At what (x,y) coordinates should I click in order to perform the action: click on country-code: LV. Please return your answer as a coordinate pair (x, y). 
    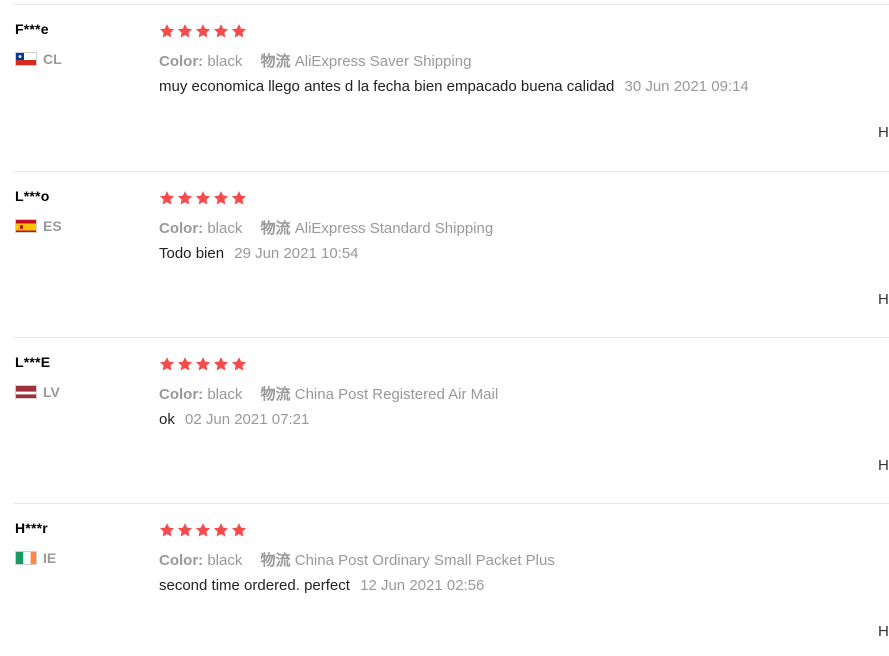
    Looking at the image, I should click on (51, 392).